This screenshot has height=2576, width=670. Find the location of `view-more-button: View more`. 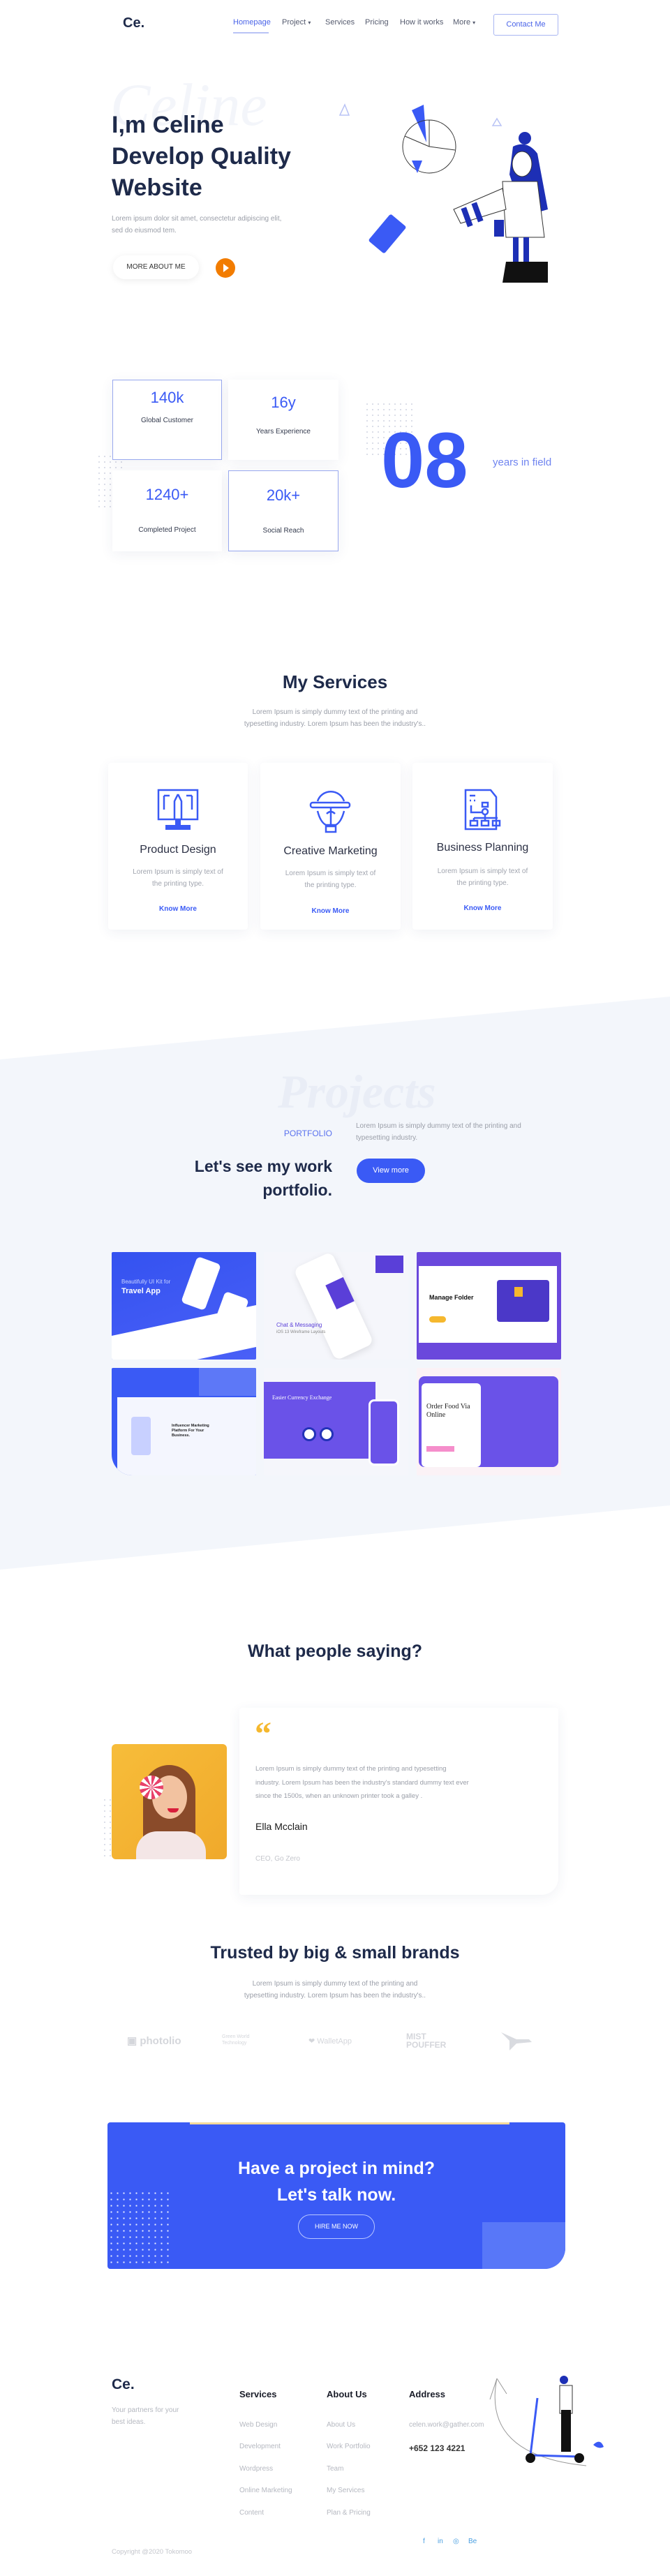

view-more-button: View more is located at coordinates (391, 1171).